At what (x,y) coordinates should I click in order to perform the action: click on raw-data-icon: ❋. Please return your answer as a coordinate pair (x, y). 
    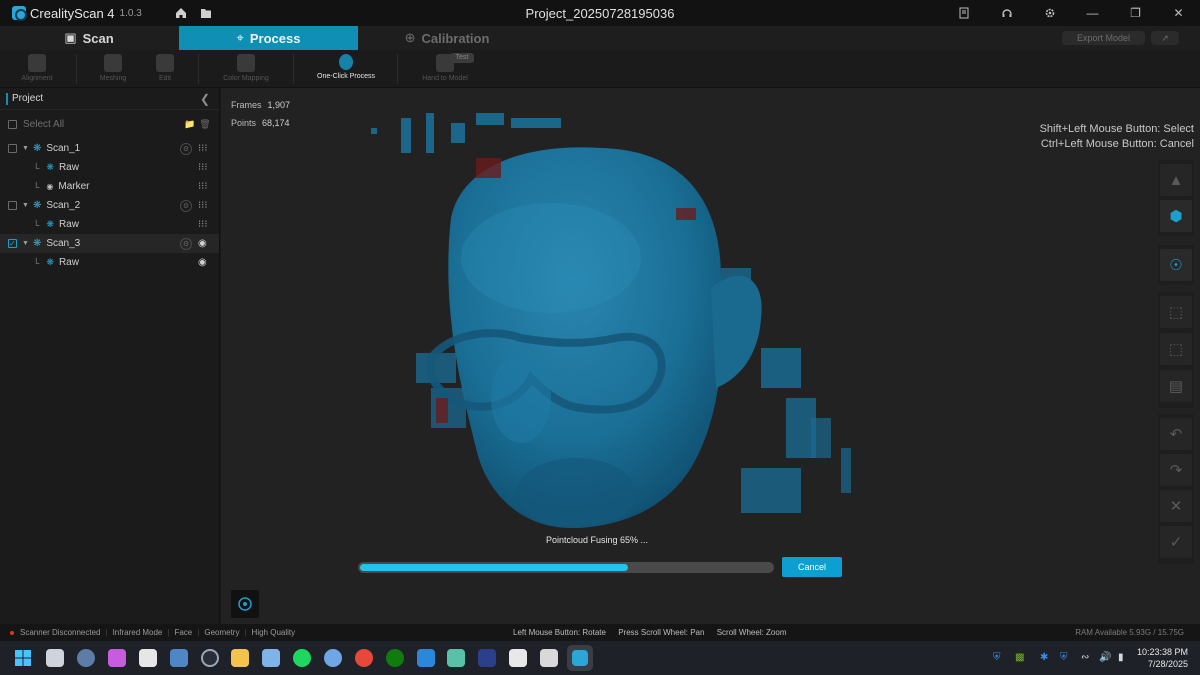
    Looking at the image, I should click on (50, 262).